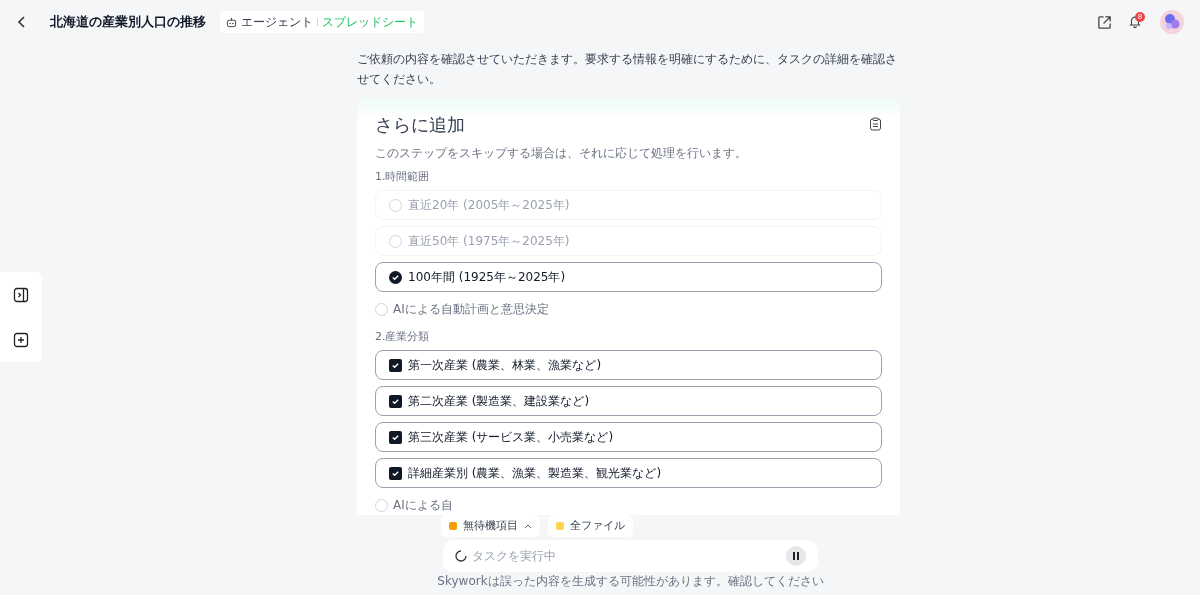 The image size is (1200, 595). Describe the element at coordinates (489, 241) in the screenshot. I see `option-label: 直近50年 (1975年～2025年)` at that location.